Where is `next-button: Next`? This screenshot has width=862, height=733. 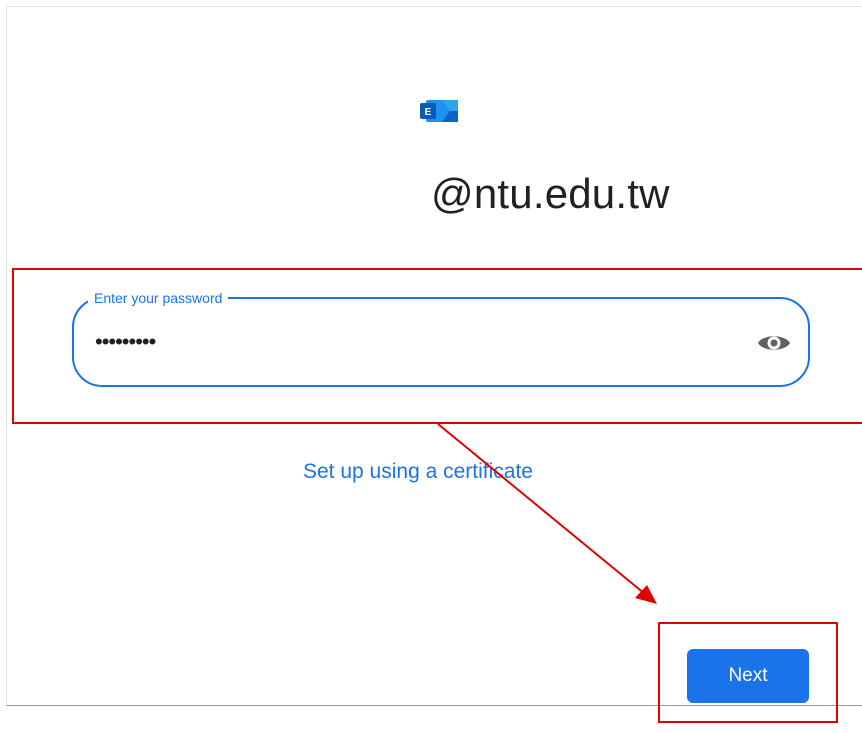 next-button: Next is located at coordinates (748, 676).